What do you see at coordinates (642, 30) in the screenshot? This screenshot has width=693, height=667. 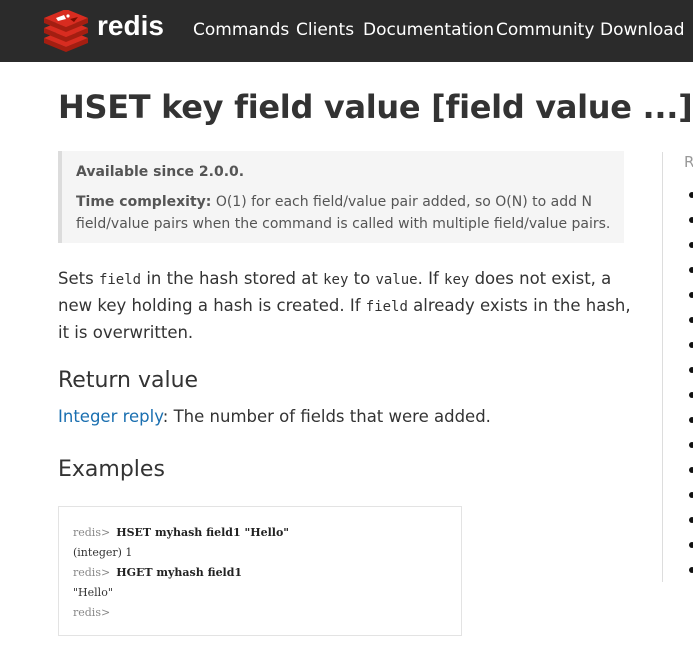 I see `nav-download: Download` at bounding box center [642, 30].